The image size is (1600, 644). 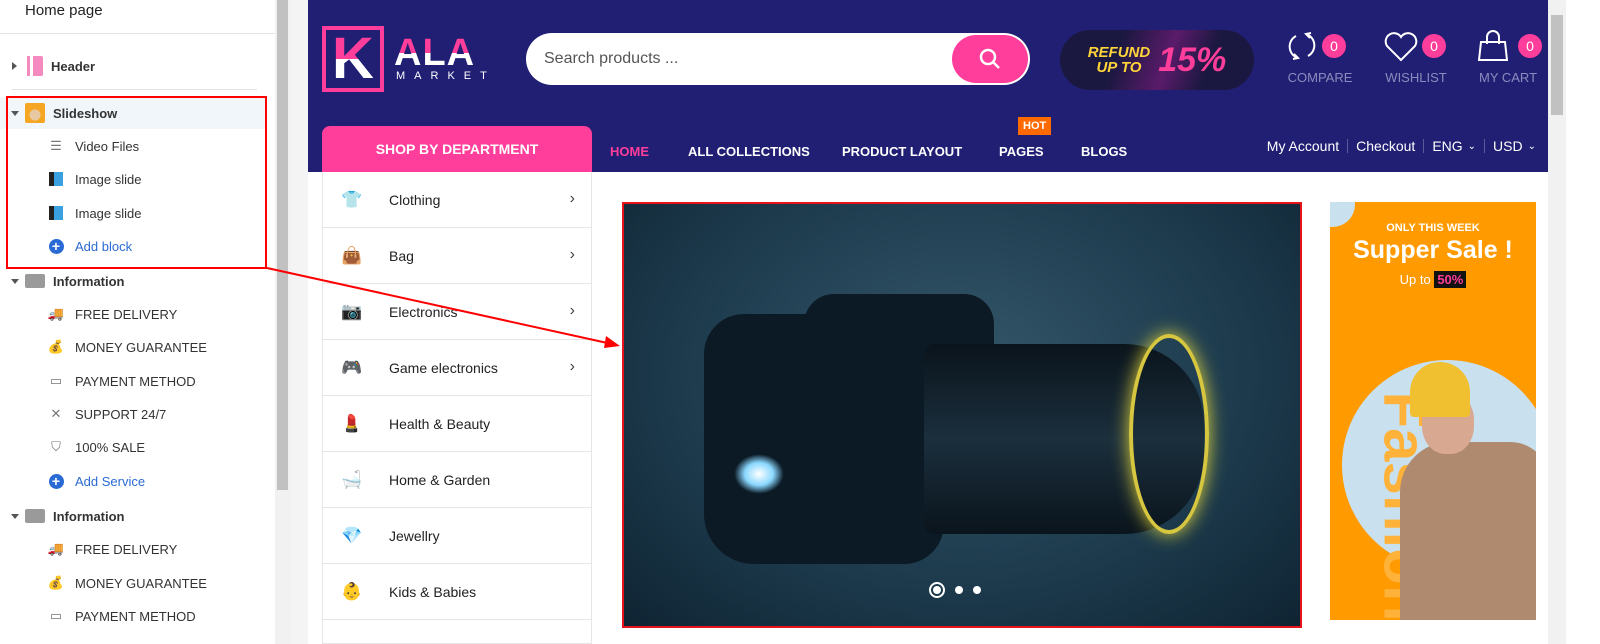 I want to click on section-slideshow: Slideshow, so click(x=133, y=113).